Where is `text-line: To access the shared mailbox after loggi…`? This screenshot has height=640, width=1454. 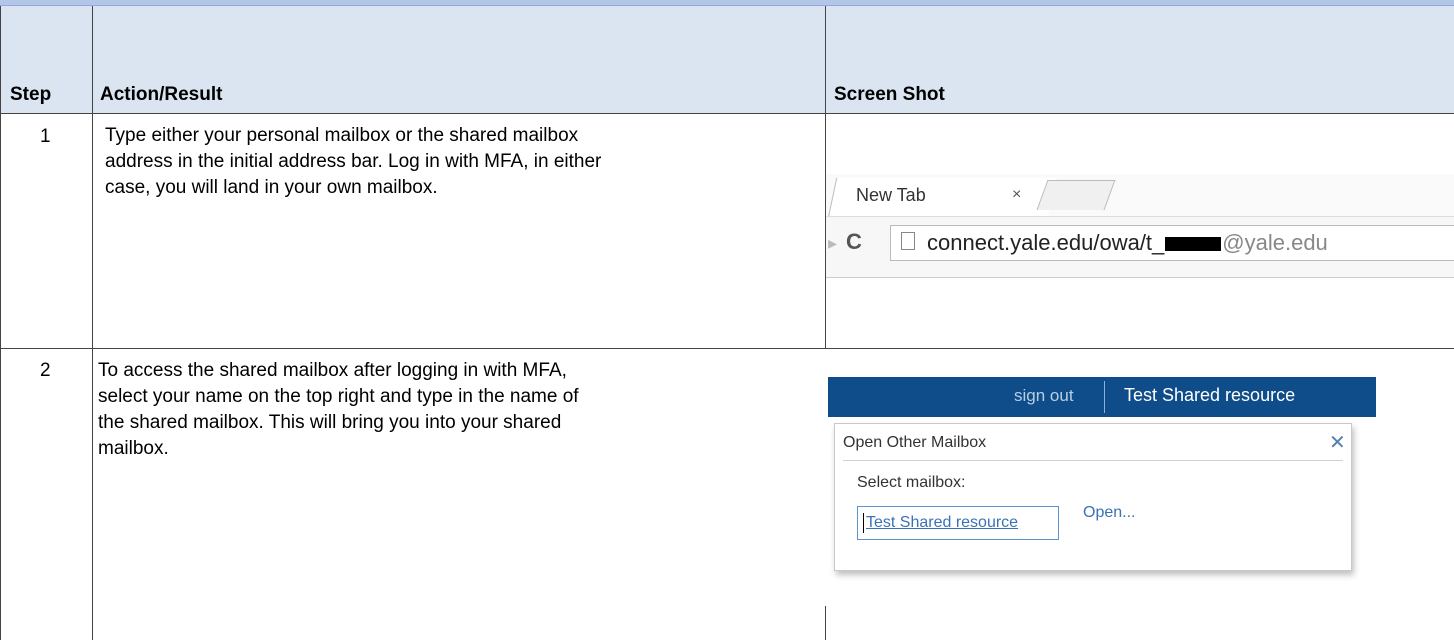
text-line: To access the shared mailbox after loggi… is located at coordinates (332, 370).